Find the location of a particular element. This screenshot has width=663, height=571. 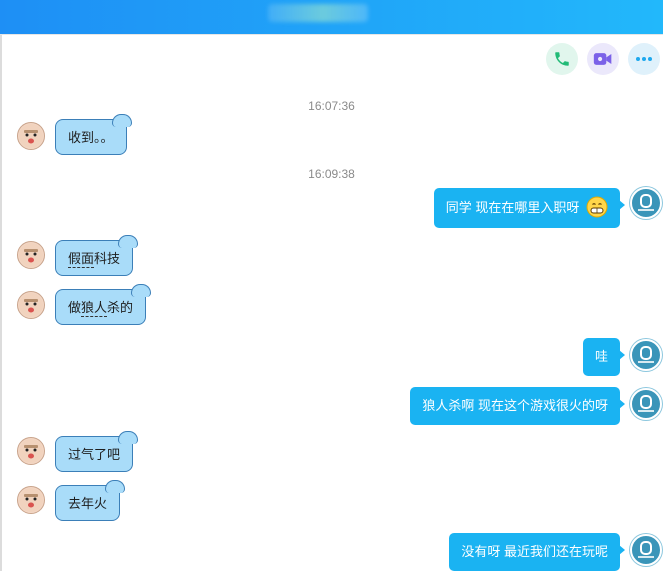

message-text: 狼人杀啊 现在这个游戏很火的呀 is located at coordinates (515, 405).